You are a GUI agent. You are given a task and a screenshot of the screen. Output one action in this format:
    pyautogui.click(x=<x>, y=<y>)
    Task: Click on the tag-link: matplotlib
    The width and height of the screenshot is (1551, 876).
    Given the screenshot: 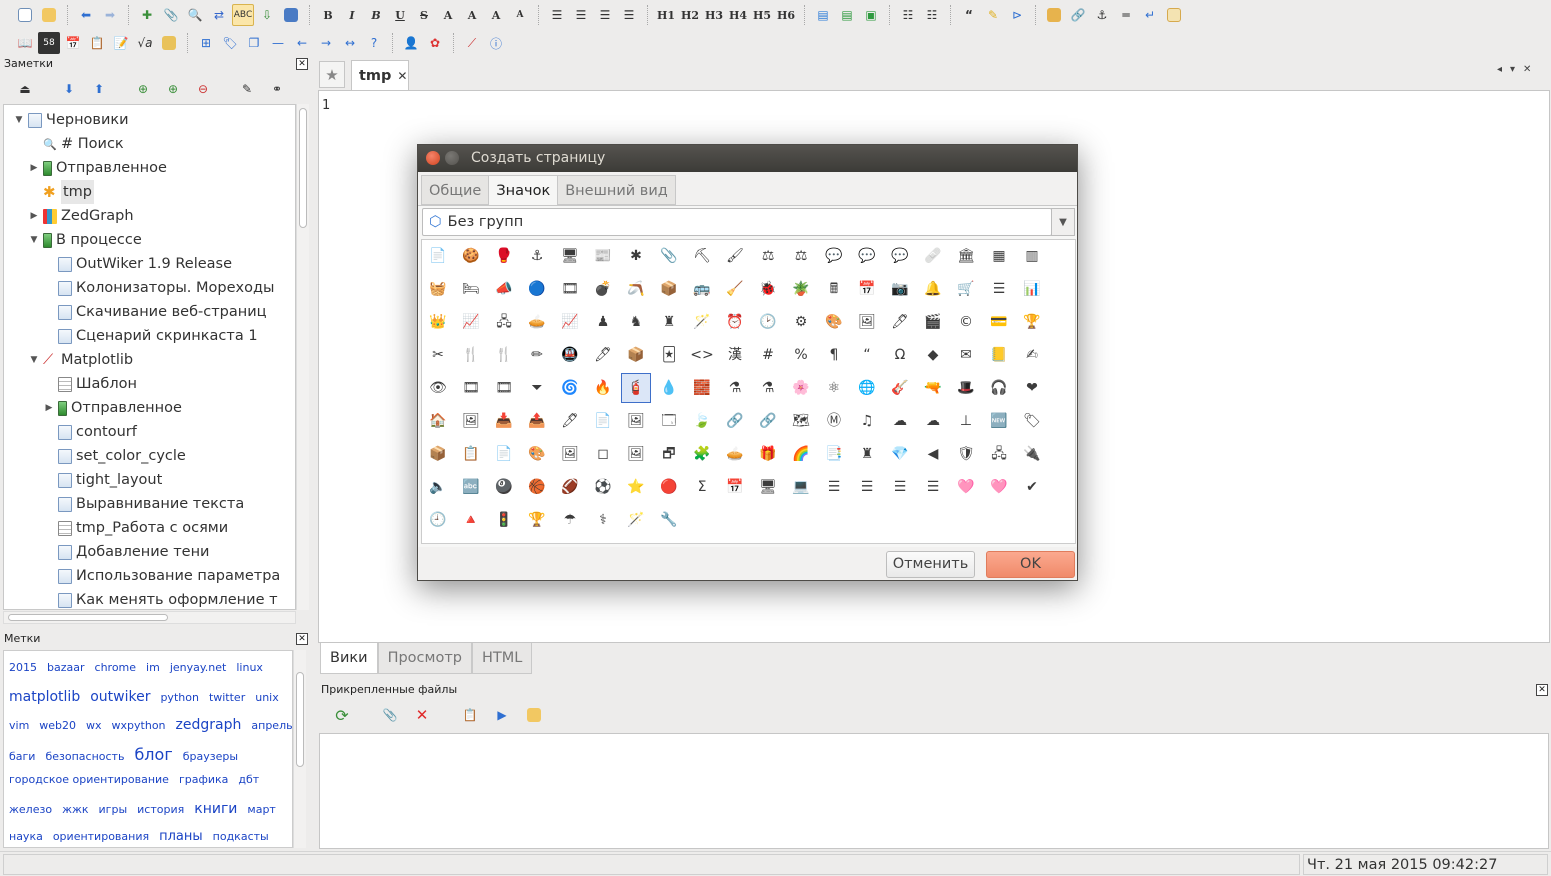 What is the action you would take?
    pyautogui.click(x=44, y=697)
    